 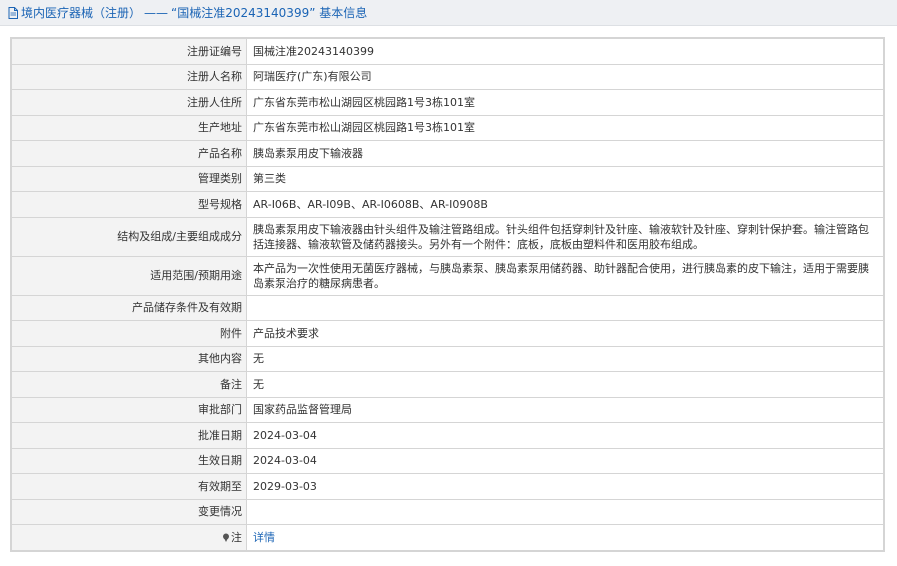 What do you see at coordinates (129, 537) in the screenshot?
I see `note-label-cell: 注` at bounding box center [129, 537].